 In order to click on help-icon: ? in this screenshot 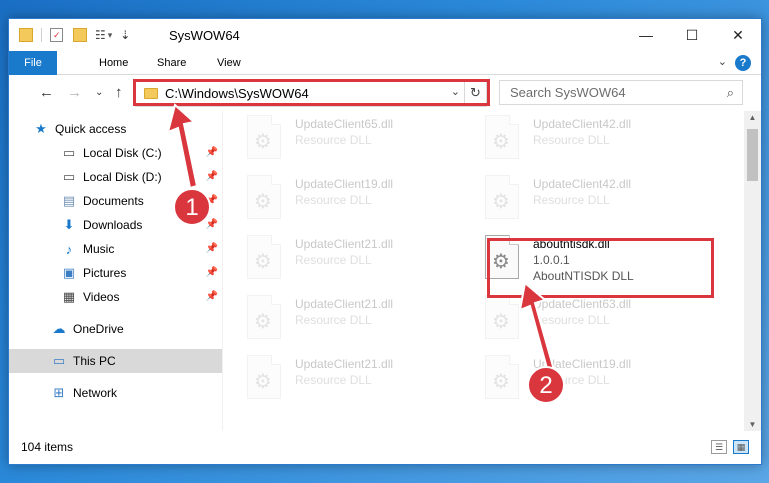, I will do `click(743, 63)`.